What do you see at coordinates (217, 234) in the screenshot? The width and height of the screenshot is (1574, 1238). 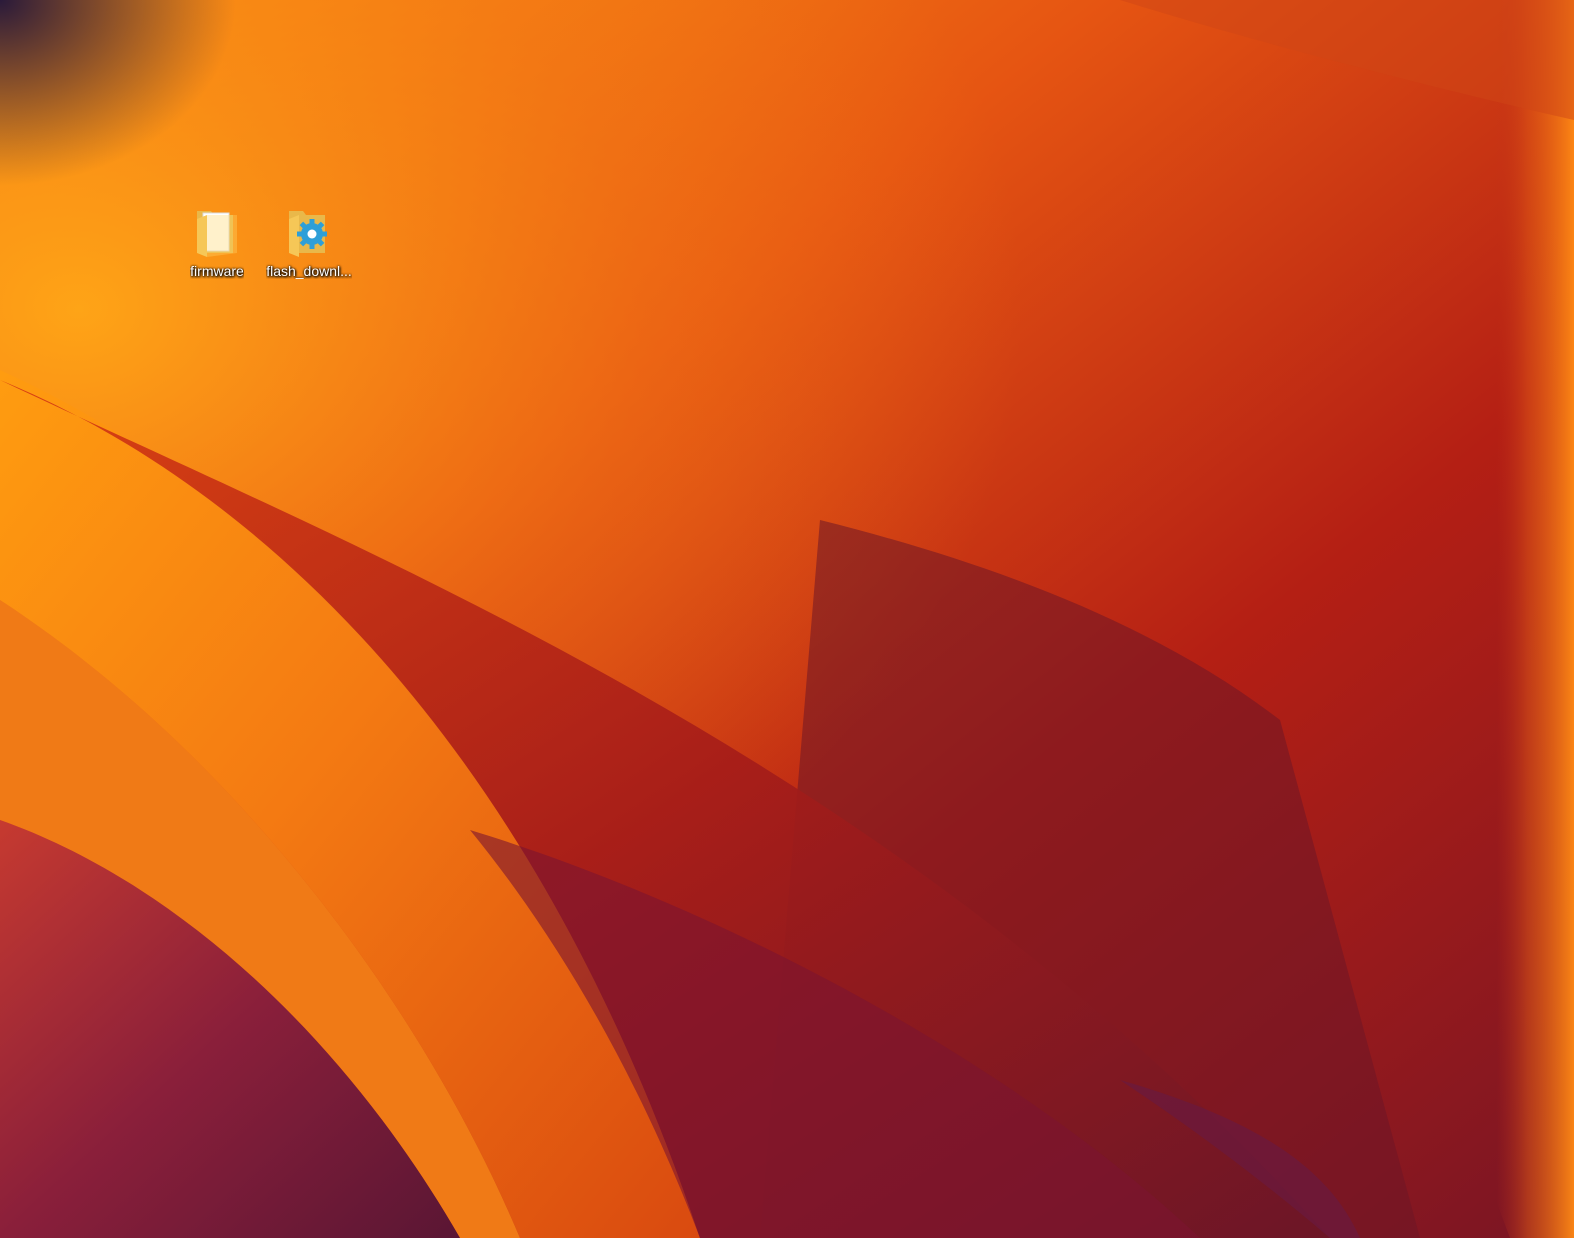 I see `folder-icon` at bounding box center [217, 234].